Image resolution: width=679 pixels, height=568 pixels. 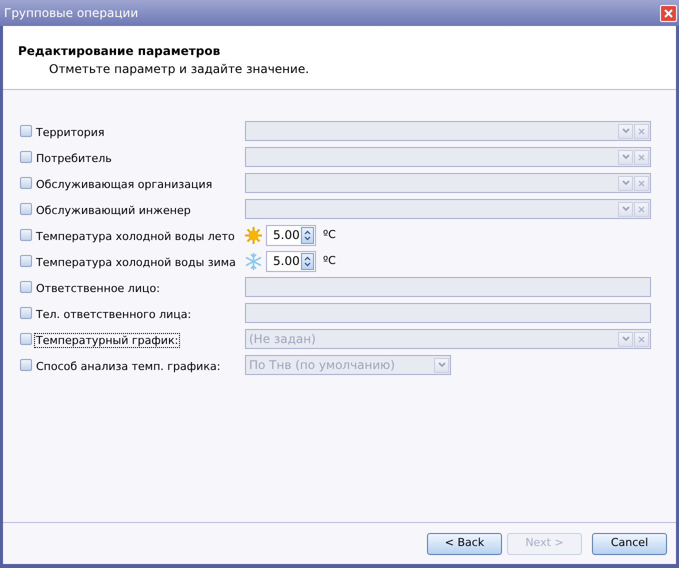 What do you see at coordinates (128, 366) in the screenshot?
I see `field-label: Способ анализа темп. графика:` at bounding box center [128, 366].